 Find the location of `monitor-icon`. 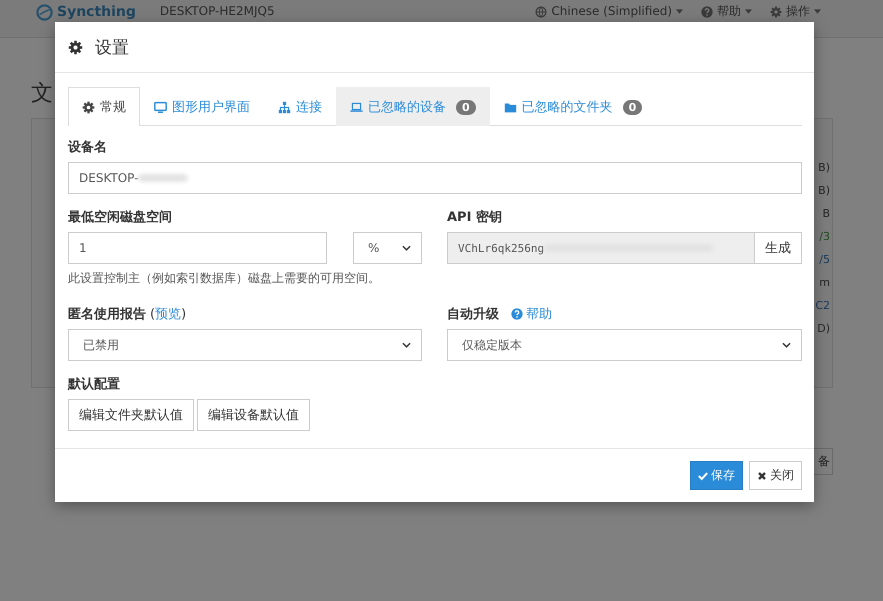

monitor-icon is located at coordinates (160, 107).